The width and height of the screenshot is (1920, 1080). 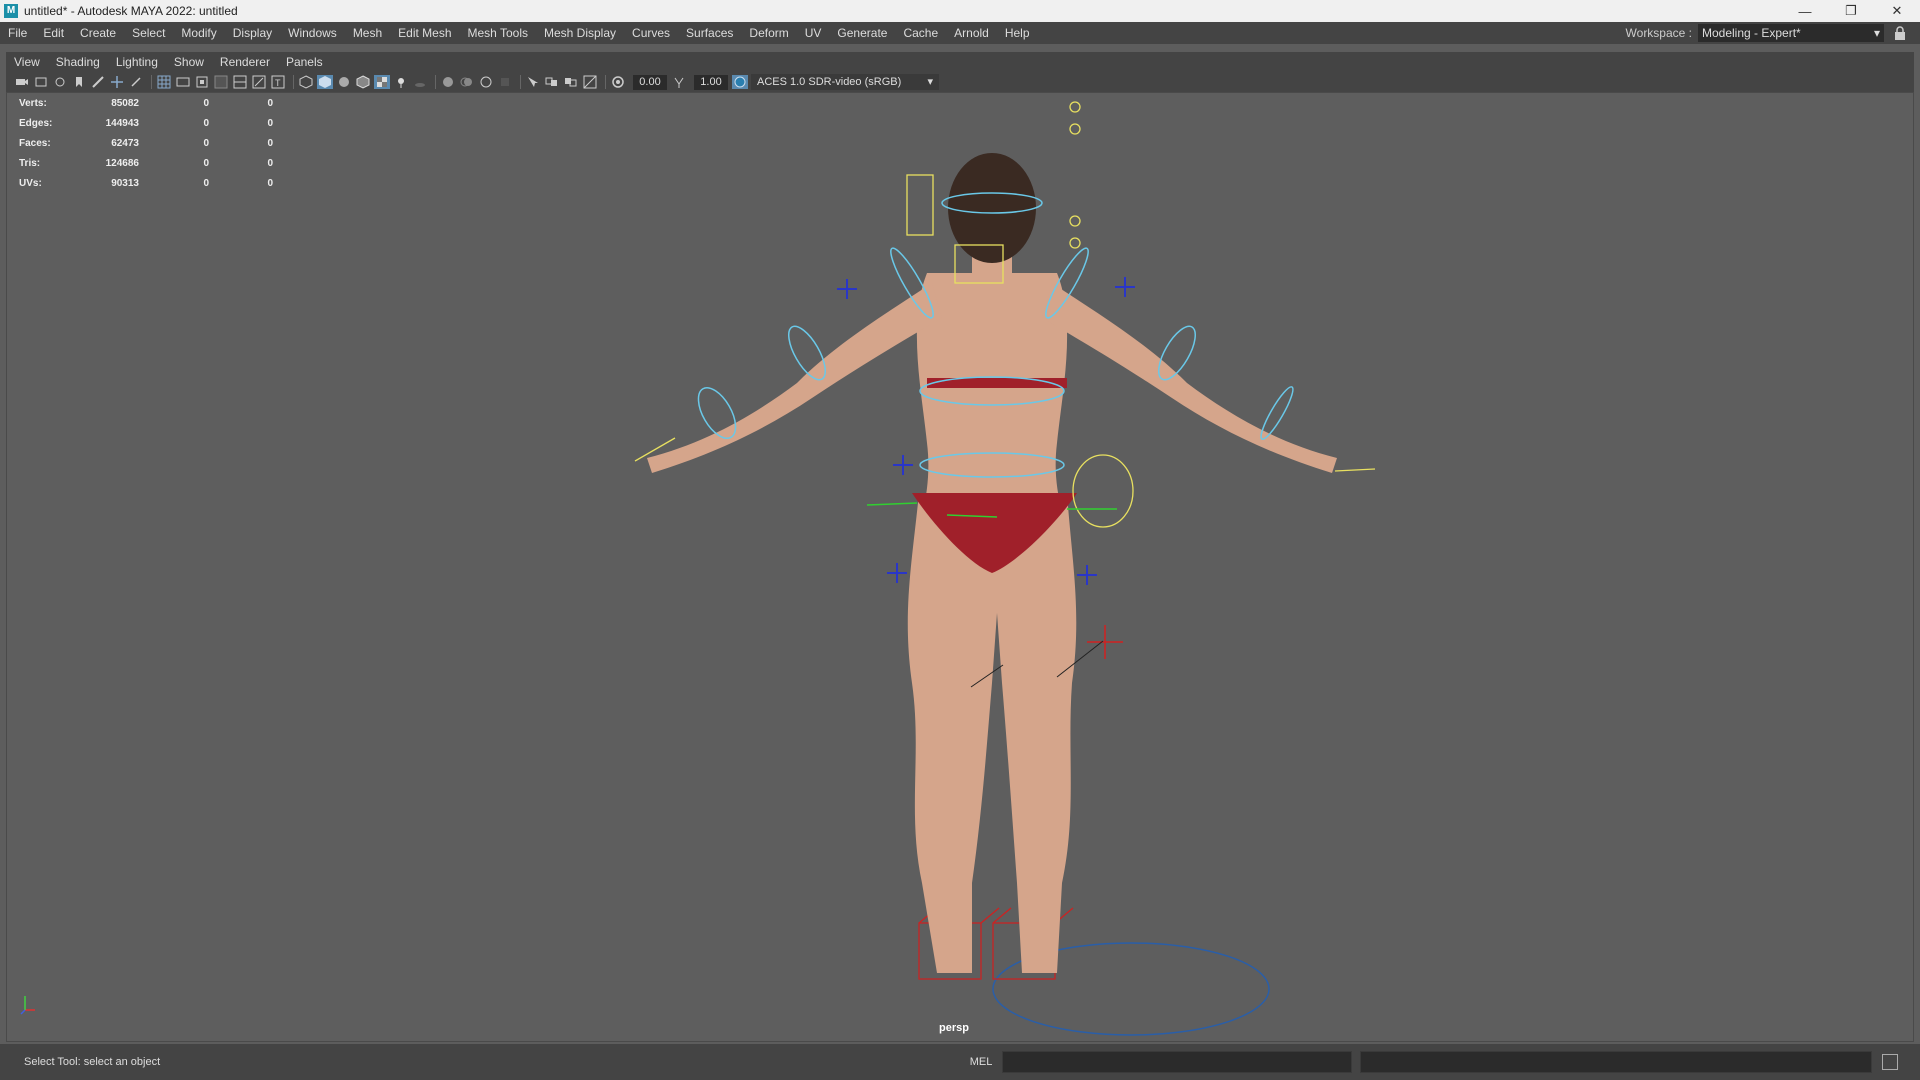 I want to click on window-controls: — ❐ ✕, so click(x=1851, y=11).